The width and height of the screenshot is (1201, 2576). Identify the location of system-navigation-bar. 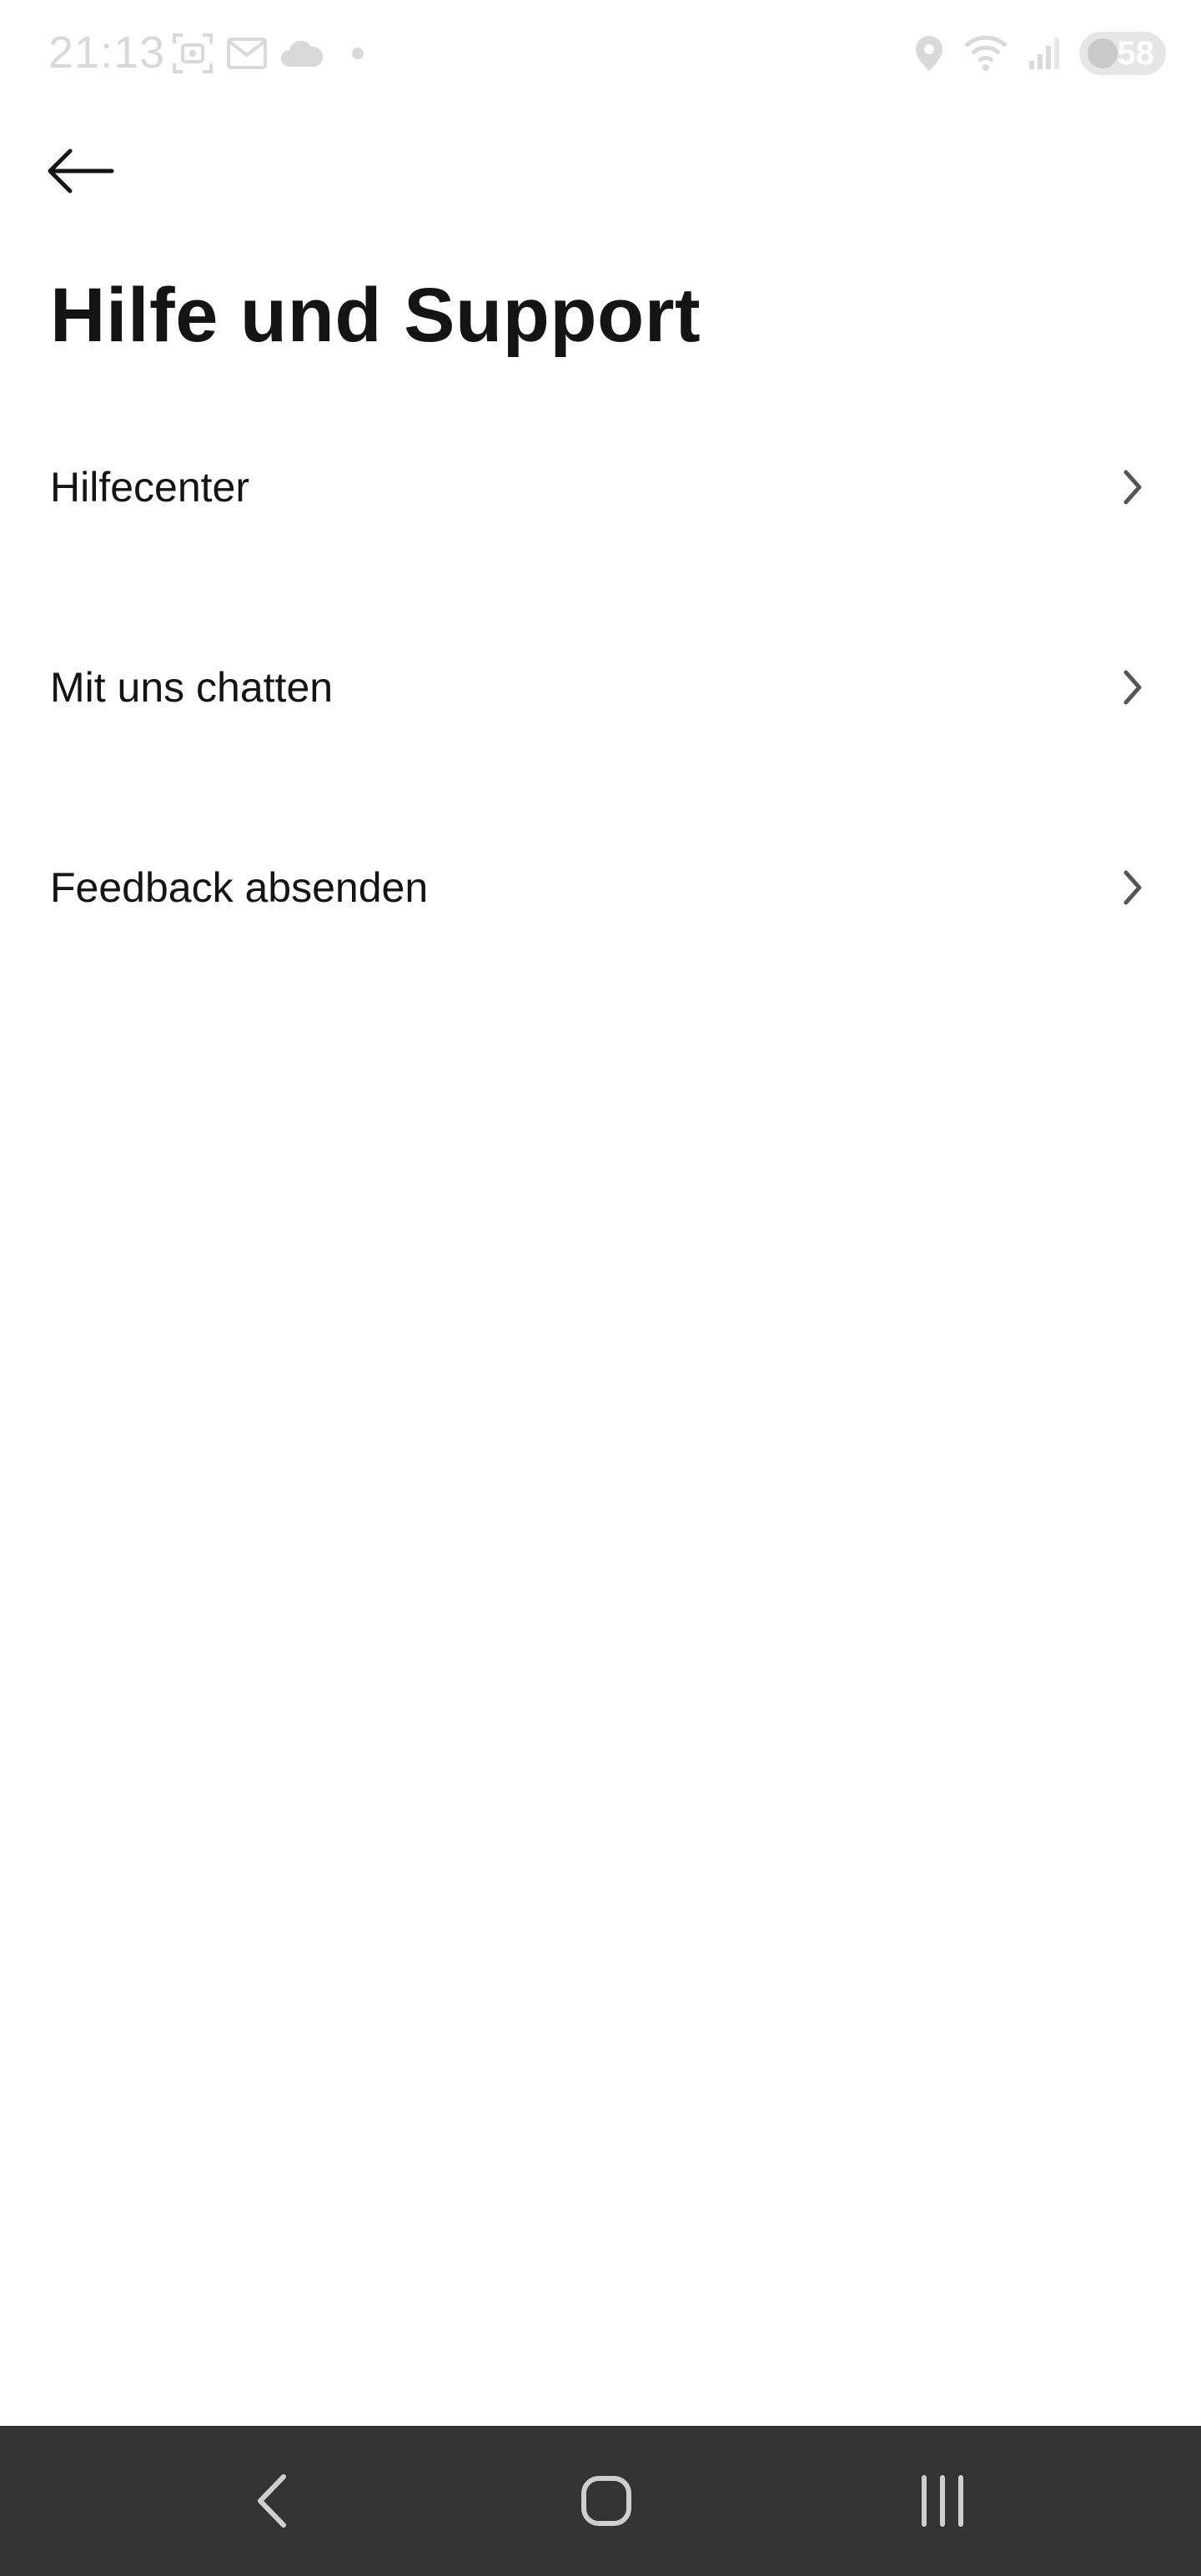
(601, 2501).